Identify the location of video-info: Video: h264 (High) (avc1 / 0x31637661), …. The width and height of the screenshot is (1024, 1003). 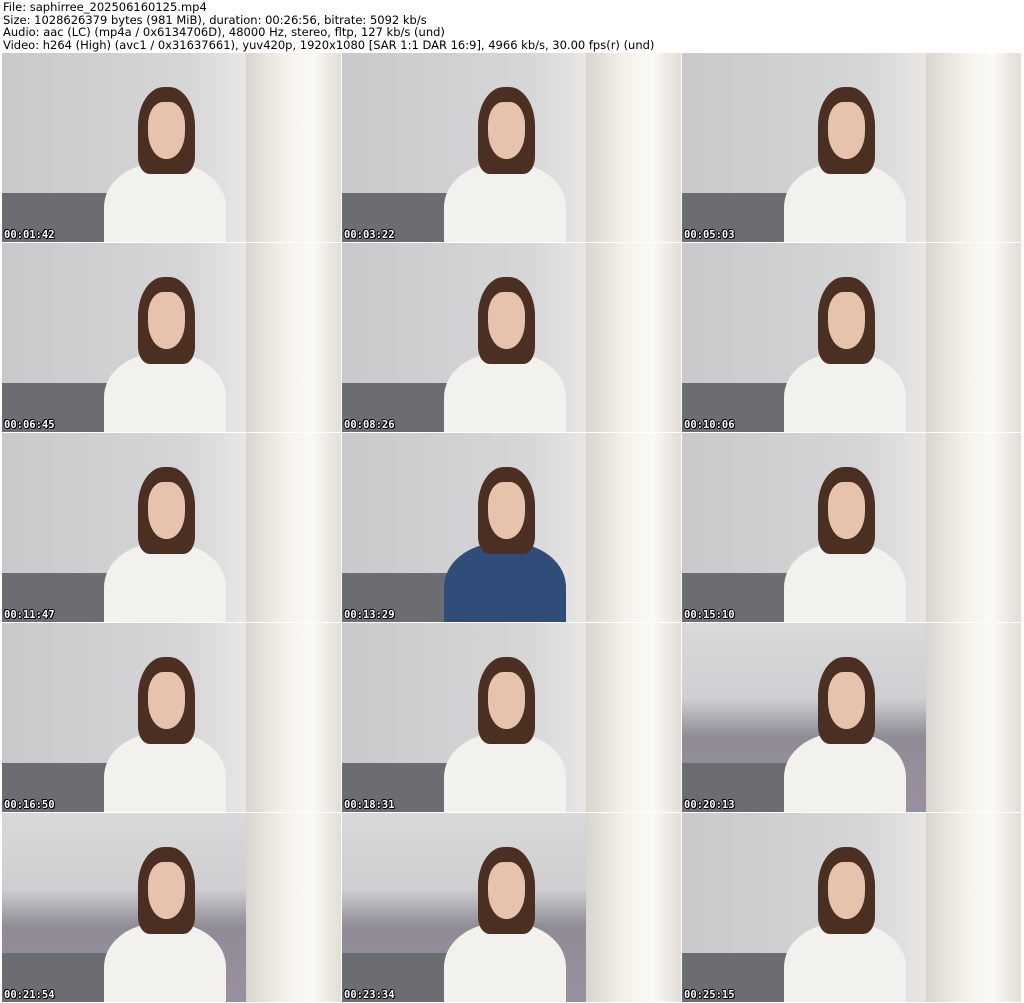
(329, 44).